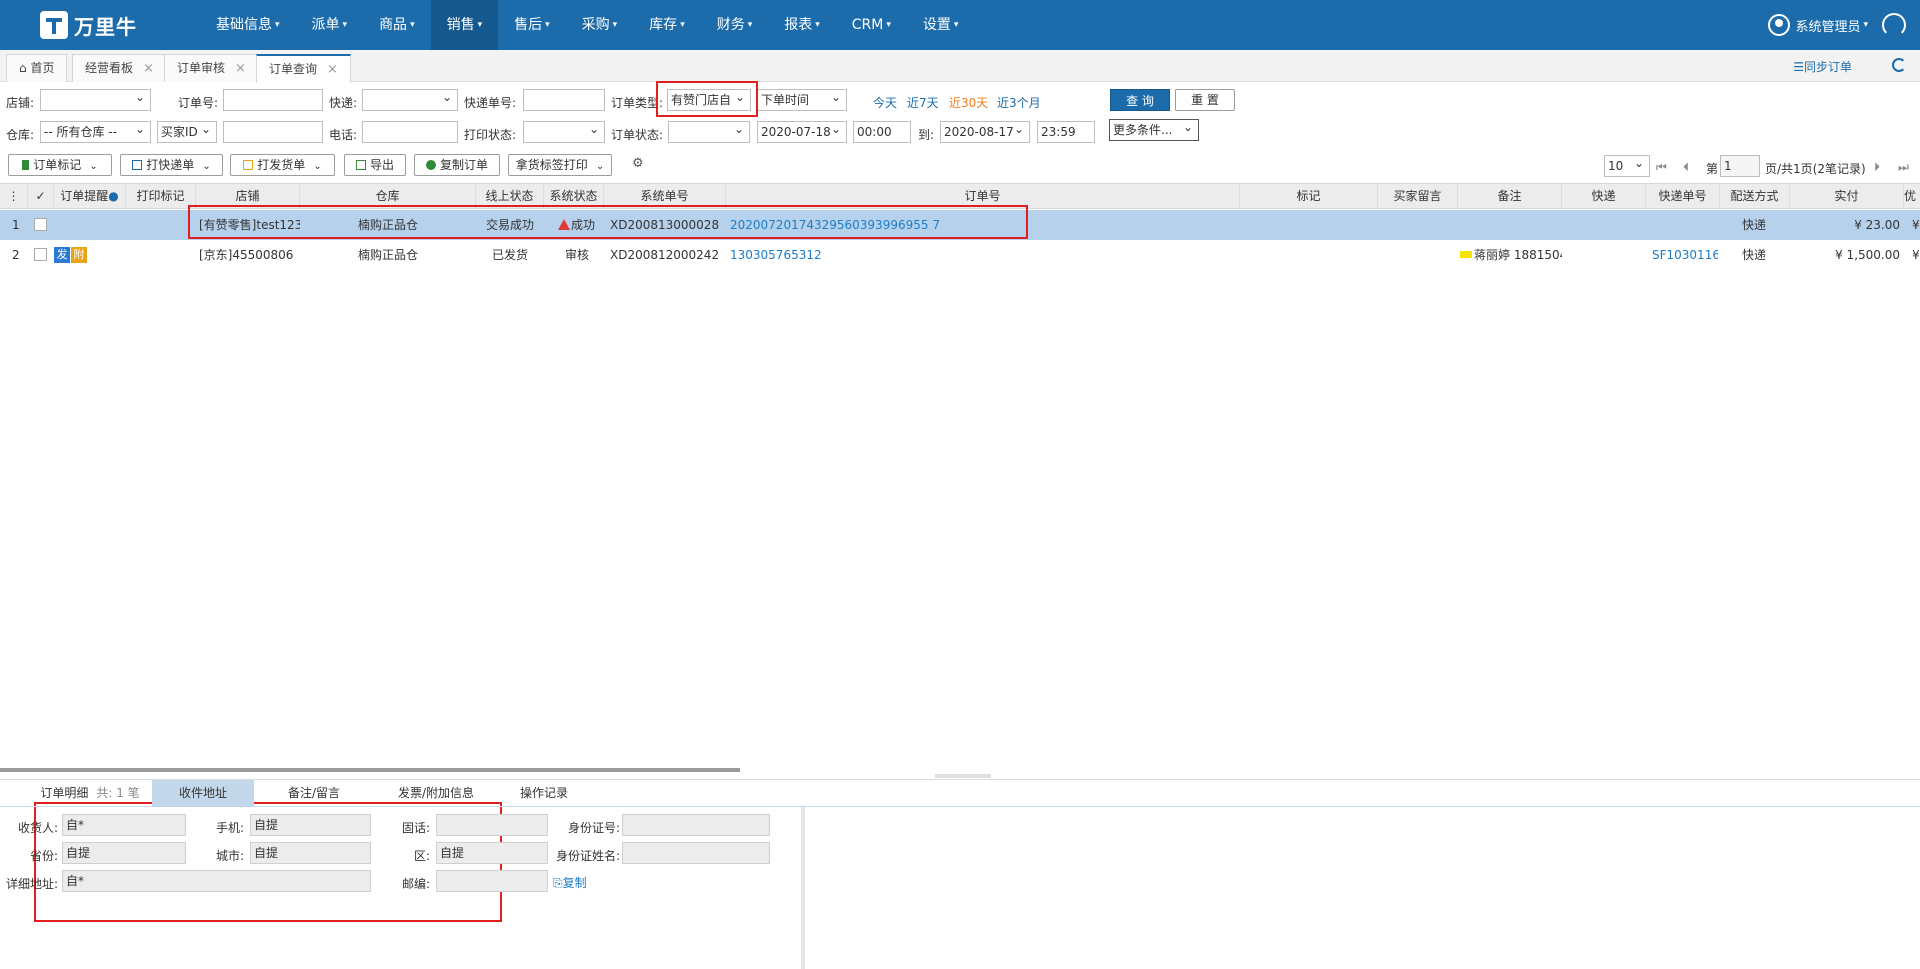 The image size is (1920, 969). I want to click on quick-7days: 近7天, so click(923, 102).